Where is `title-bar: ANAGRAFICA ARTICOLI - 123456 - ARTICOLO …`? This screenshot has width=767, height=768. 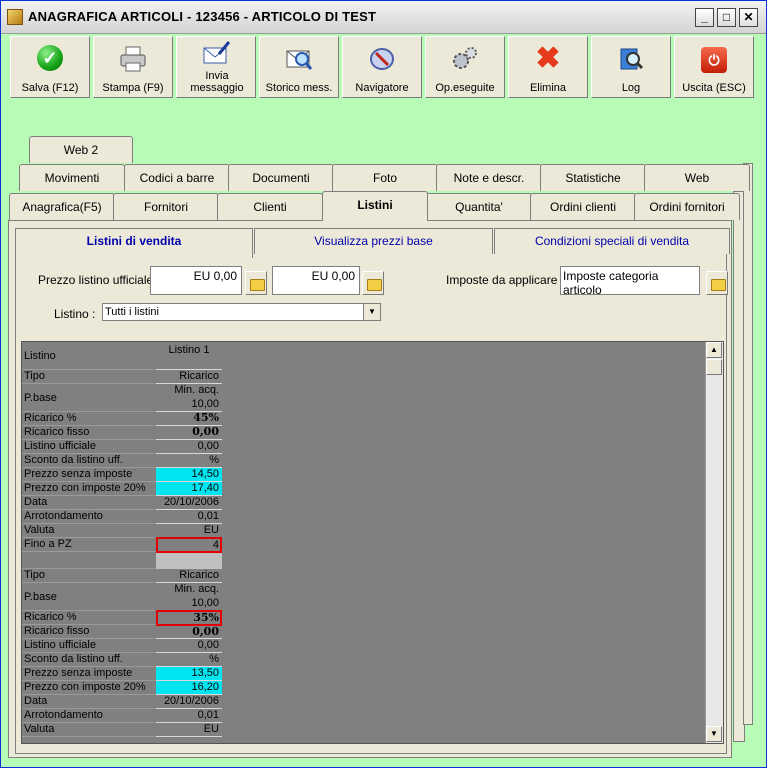
title-bar: ANAGRAFICA ARTICOLI - 123456 - ARTICOLO … is located at coordinates (383, 17).